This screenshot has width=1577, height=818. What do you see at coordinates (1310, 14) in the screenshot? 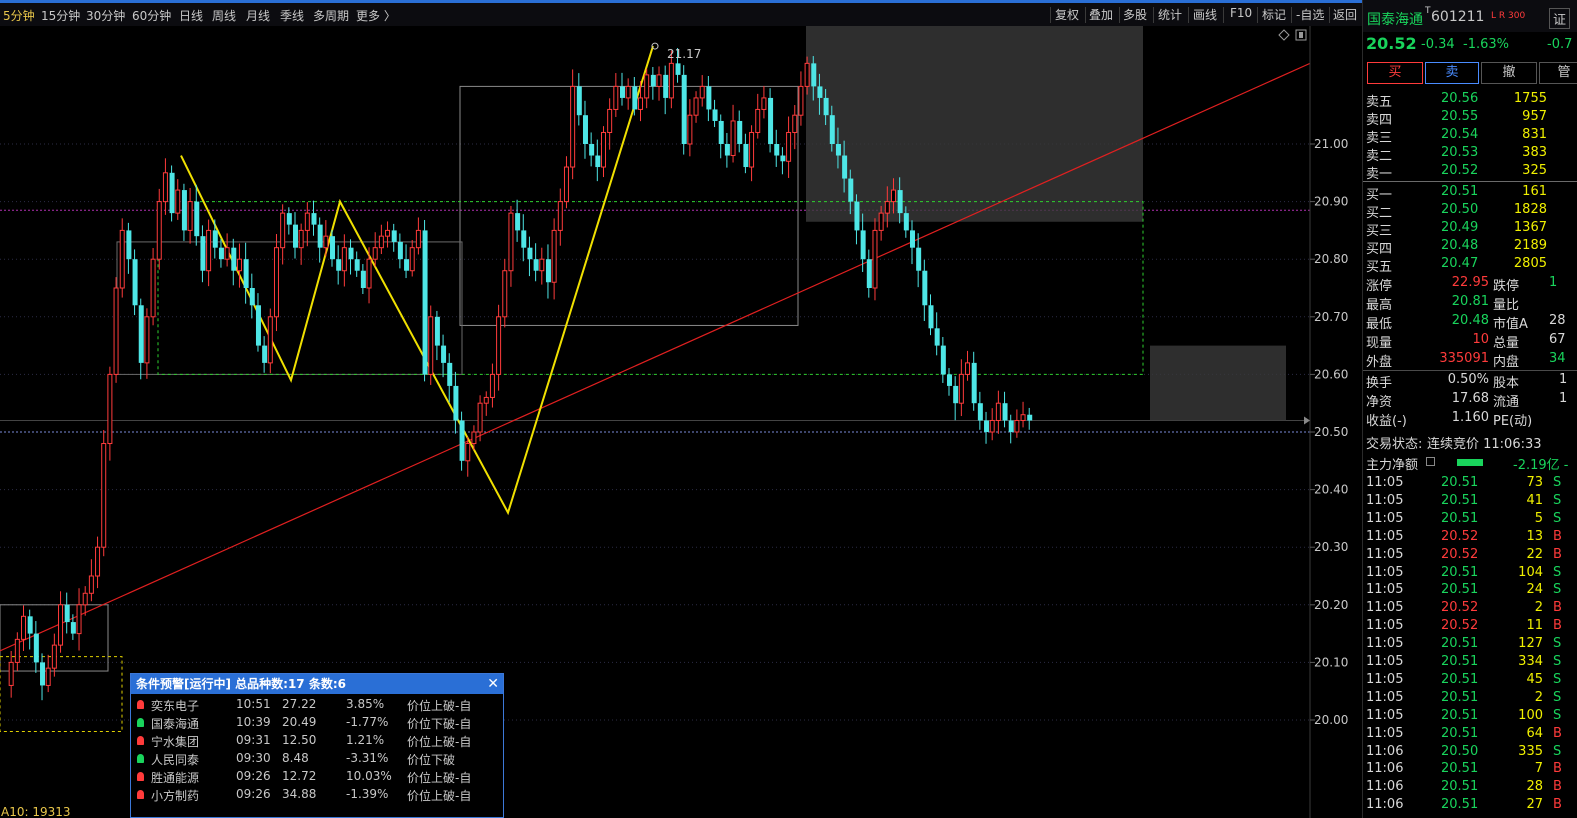
I see `self-select-button: -自选` at bounding box center [1310, 14].